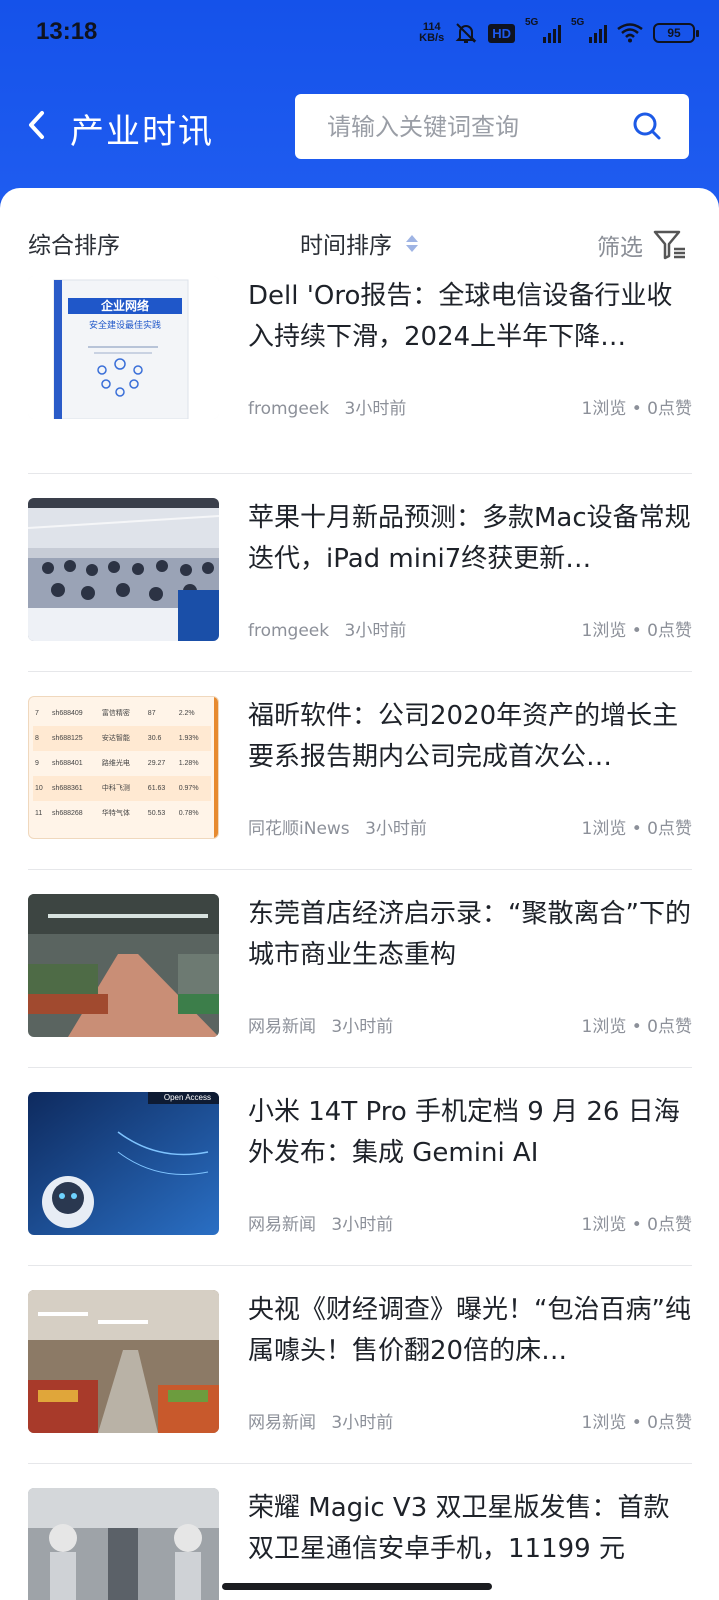  I want to click on stock-table-cell: sh688268, so click(67, 813).